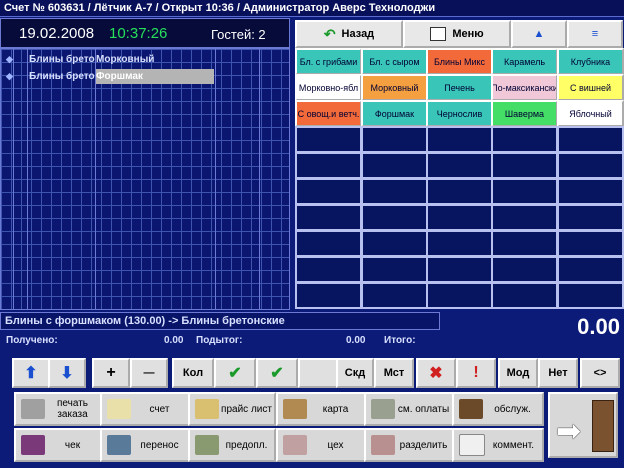 This screenshot has height=468, width=624. What do you see at coordinates (295, 409) in the screenshot?
I see `cards-icon` at bounding box center [295, 409].